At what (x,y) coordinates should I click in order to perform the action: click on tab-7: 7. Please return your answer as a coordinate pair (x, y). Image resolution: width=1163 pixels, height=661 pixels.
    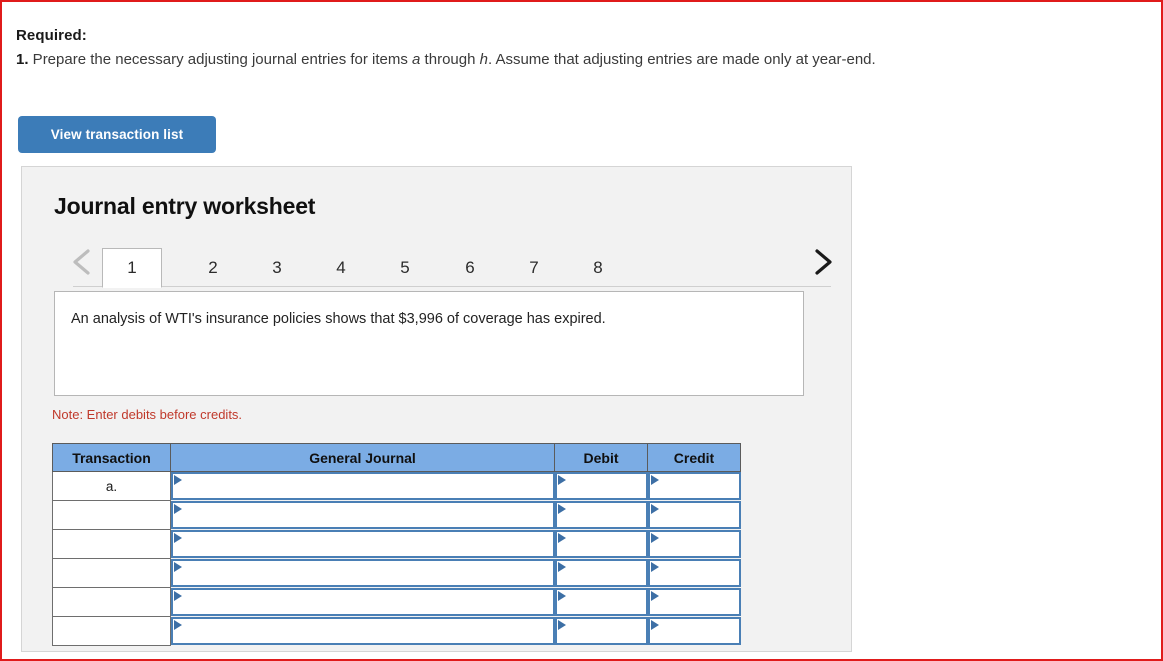
    Looking at the image, I should click on (534, 268).